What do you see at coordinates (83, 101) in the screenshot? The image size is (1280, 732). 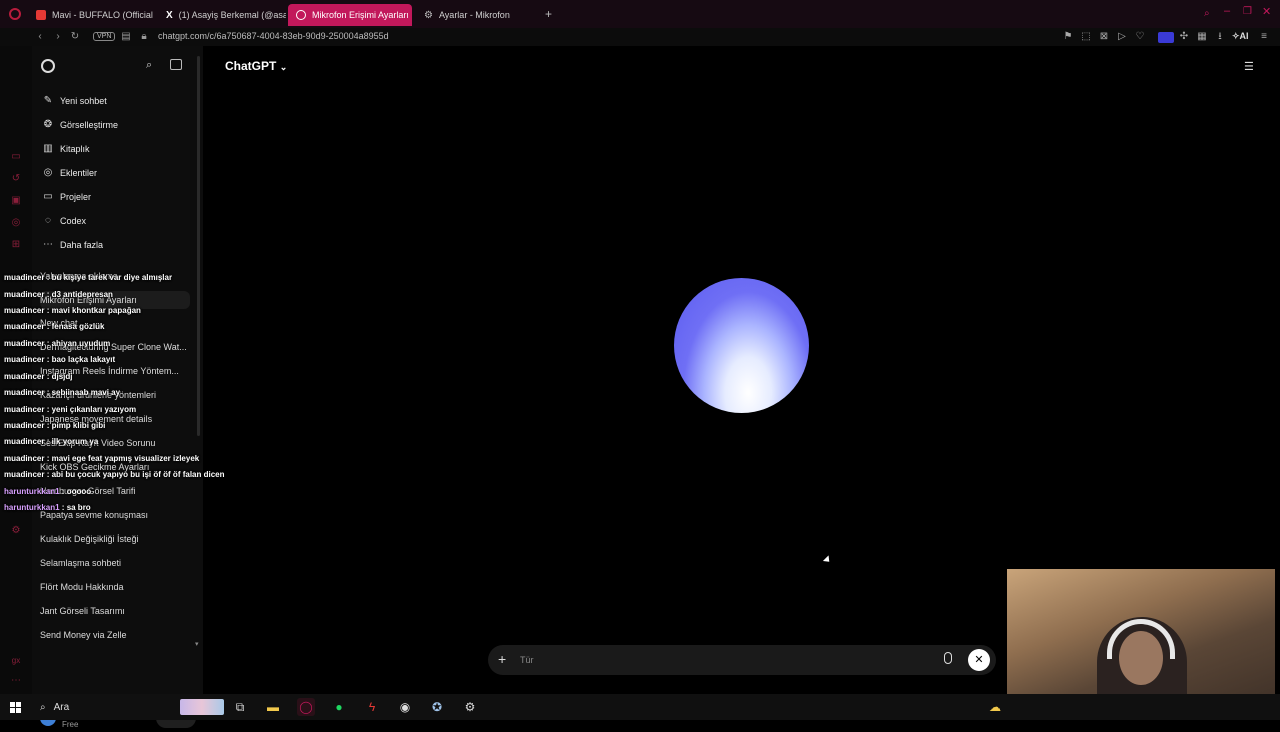 I see `sidebar-item-label: Yeni sohbet` at bounding box center [83, 101].